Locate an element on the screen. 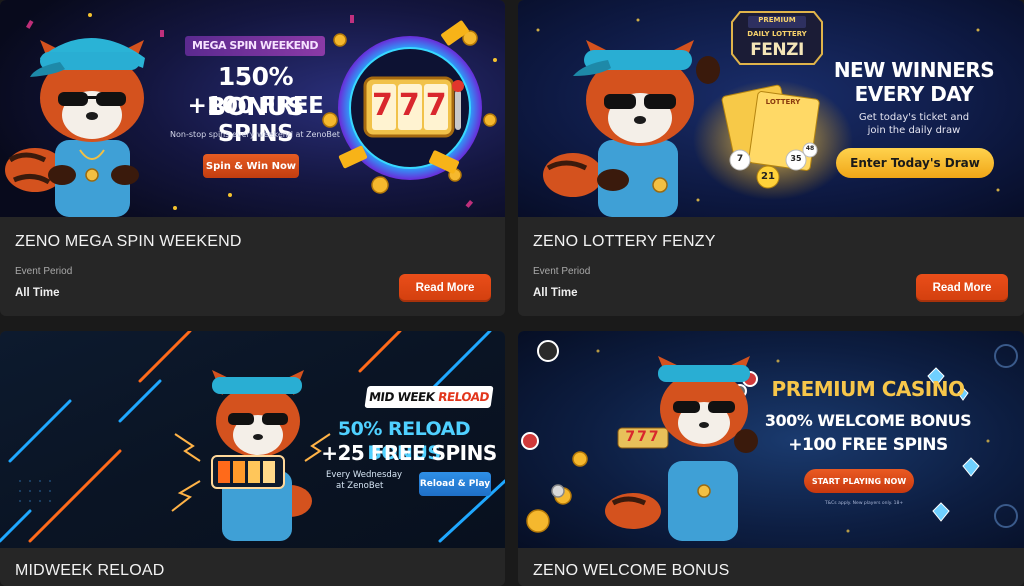 The image size is (1024, 586). banner-tag-accent: RELOAD is located at coordinates (463, 397).